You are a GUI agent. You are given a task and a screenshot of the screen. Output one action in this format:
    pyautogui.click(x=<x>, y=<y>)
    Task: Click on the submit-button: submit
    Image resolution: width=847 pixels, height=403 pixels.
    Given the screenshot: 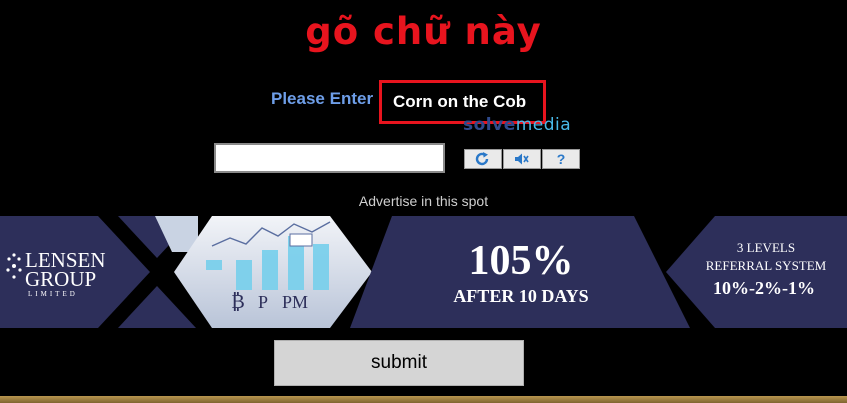 What is the action you would take?
    pyautogui.click(x=399, y=363)
    